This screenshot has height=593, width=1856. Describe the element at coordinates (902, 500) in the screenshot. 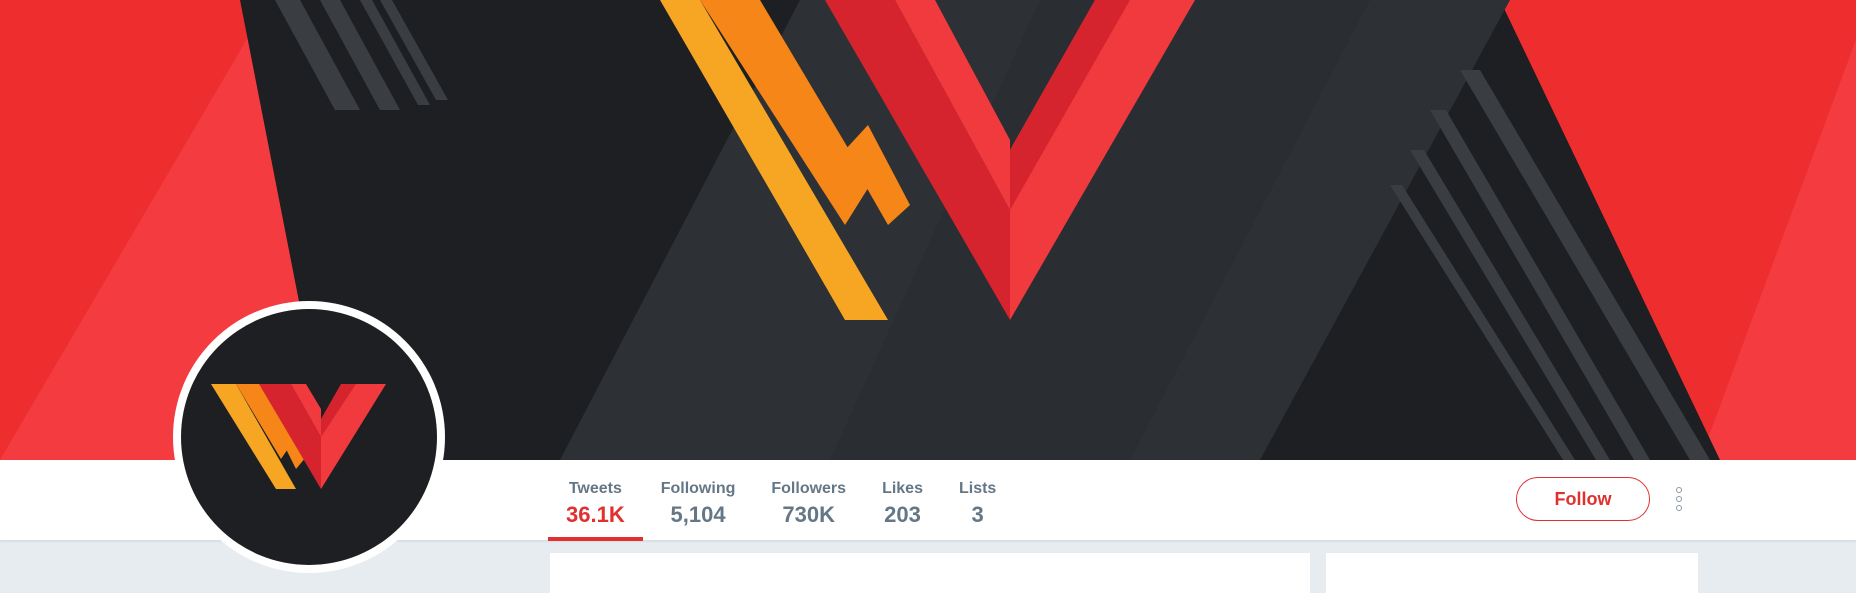

I see `stat-likes: Likes 203` at that location.